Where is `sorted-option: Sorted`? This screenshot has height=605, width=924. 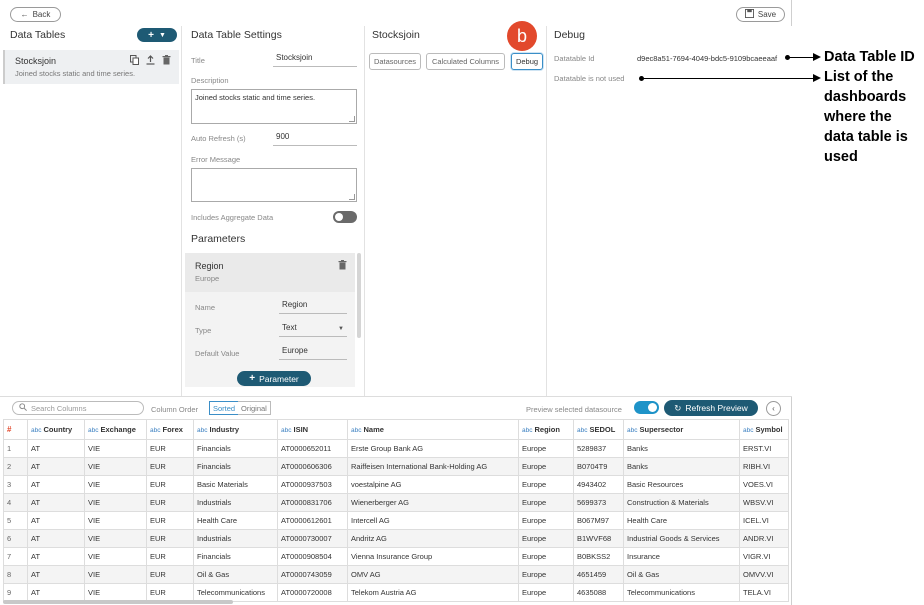 sorted-option: Sorted is located at coordinates (224, 408).